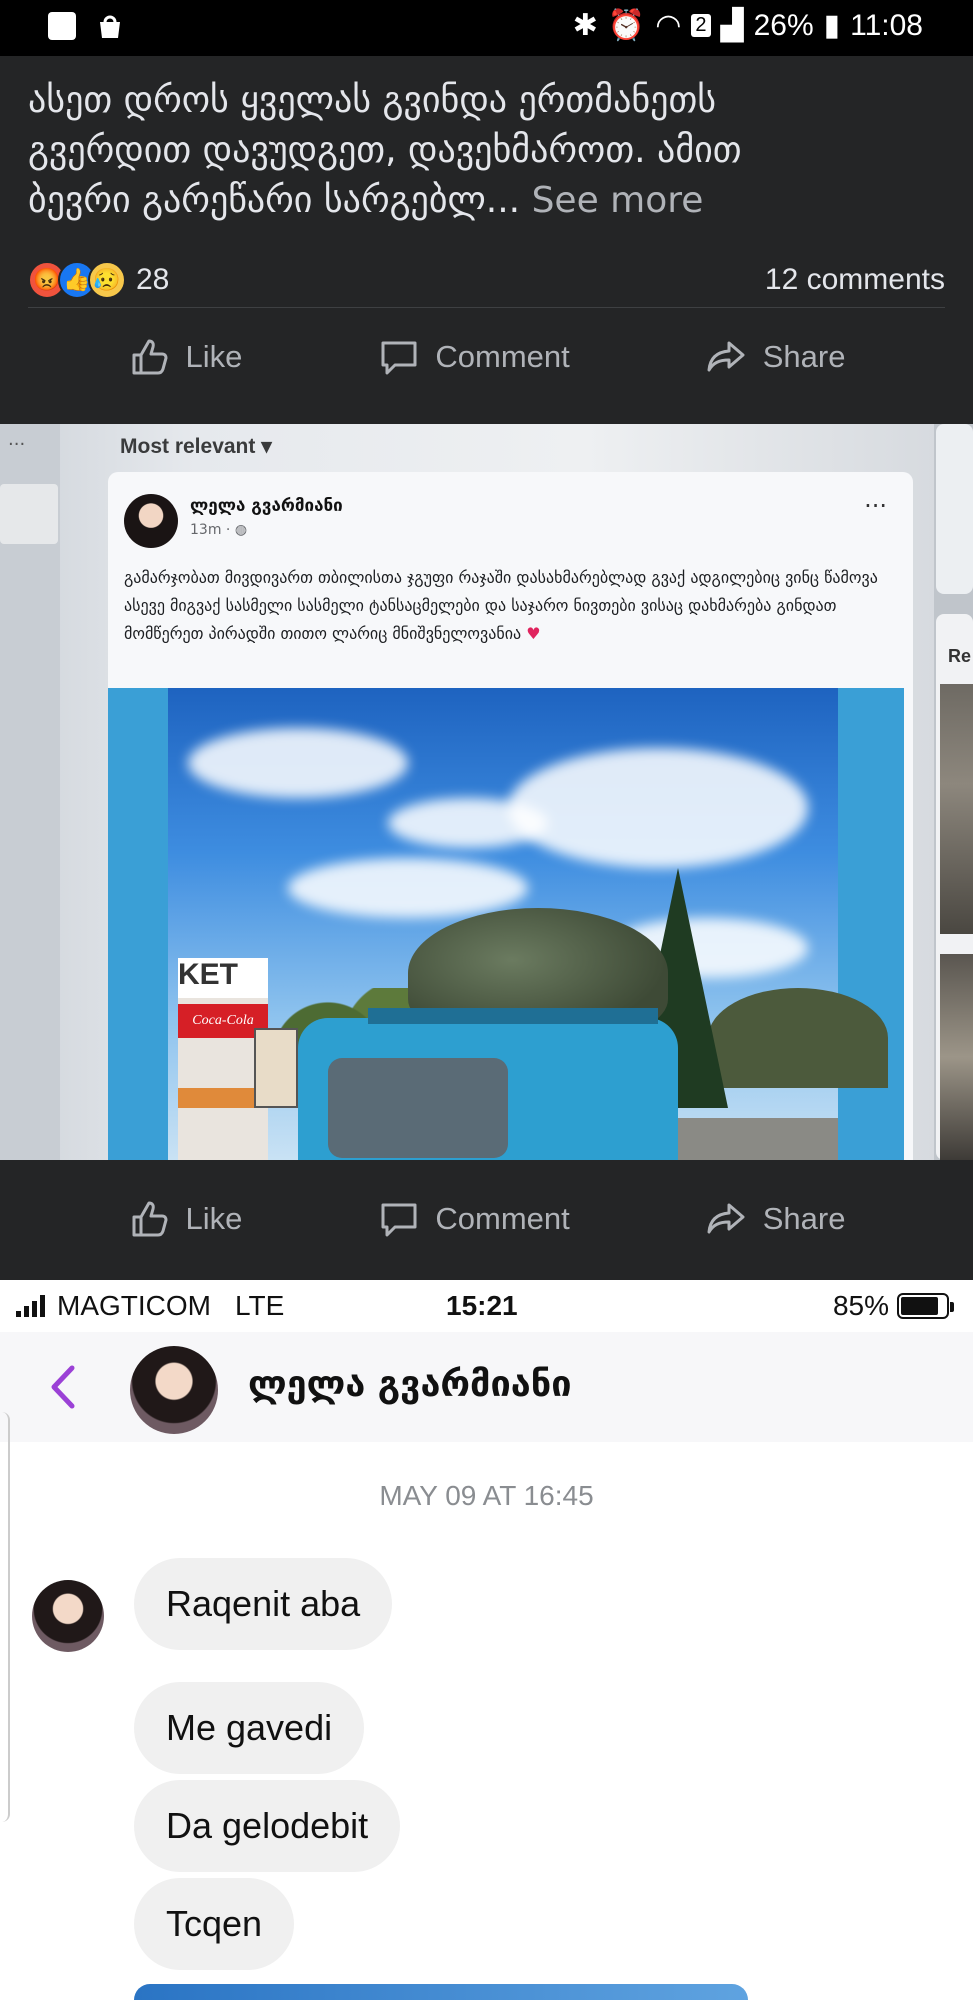  Describe the element at coordinates (486, 28) in the screenshot. I see `status-bar: ✱ ⏰ ◠ 2 ▟ 26% ▮ 11:08` at that location.